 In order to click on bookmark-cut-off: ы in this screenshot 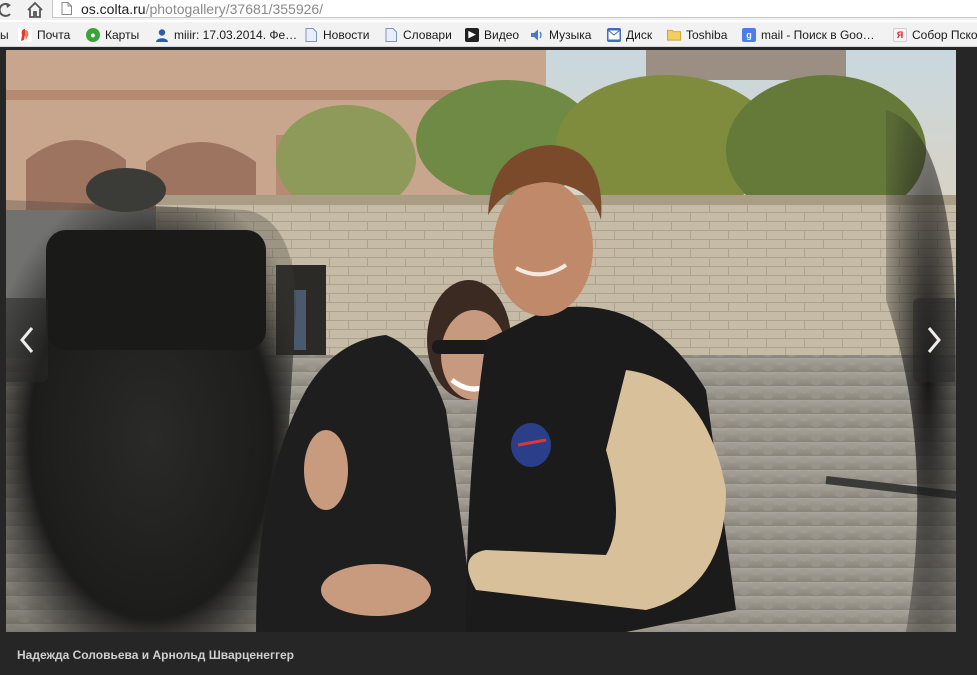, I will do `click(4, 34)`.